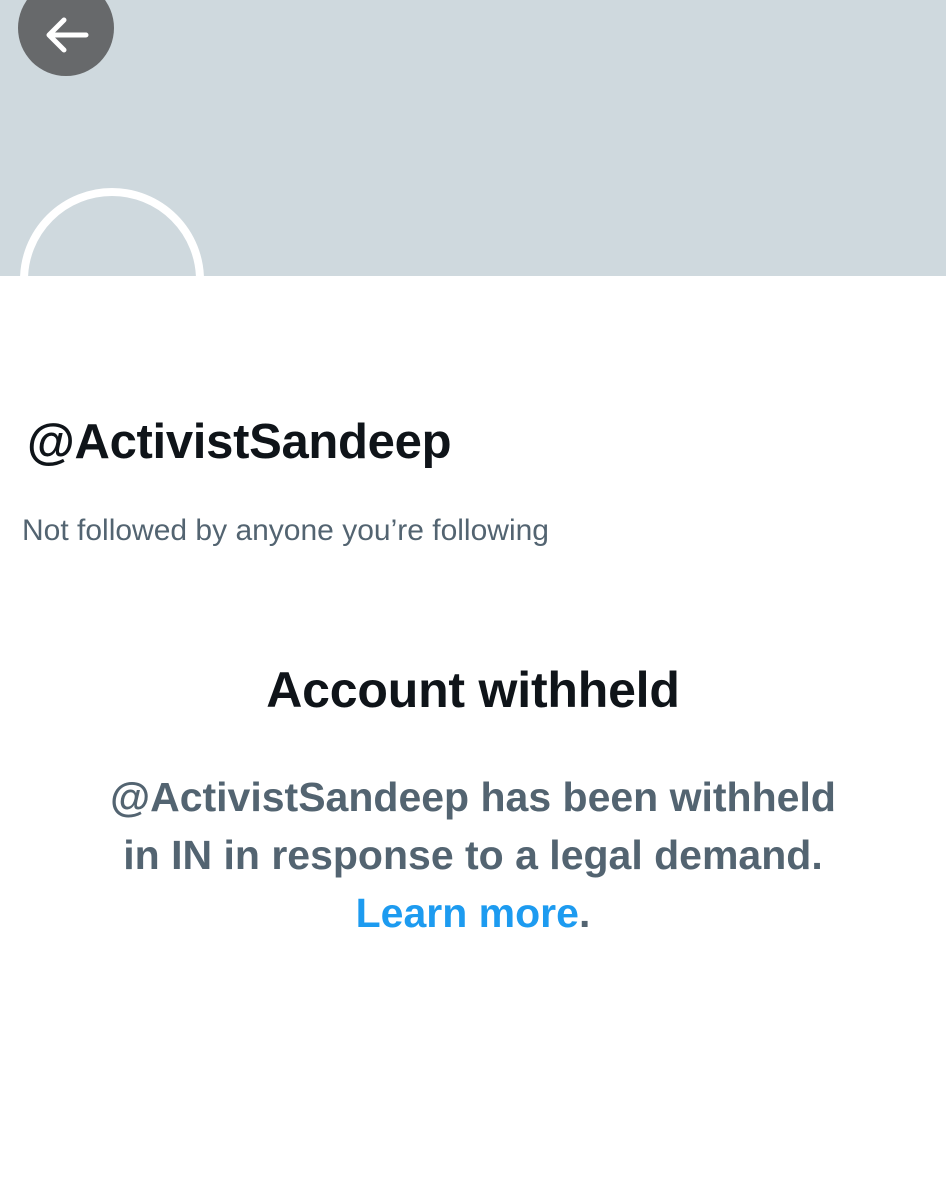 The image size is (946, 1200). What do you see at coordinates (239, 442) in the screenshot?
I see `profile-handle: @ActivistSandeep` at bounding box center [239, 442].